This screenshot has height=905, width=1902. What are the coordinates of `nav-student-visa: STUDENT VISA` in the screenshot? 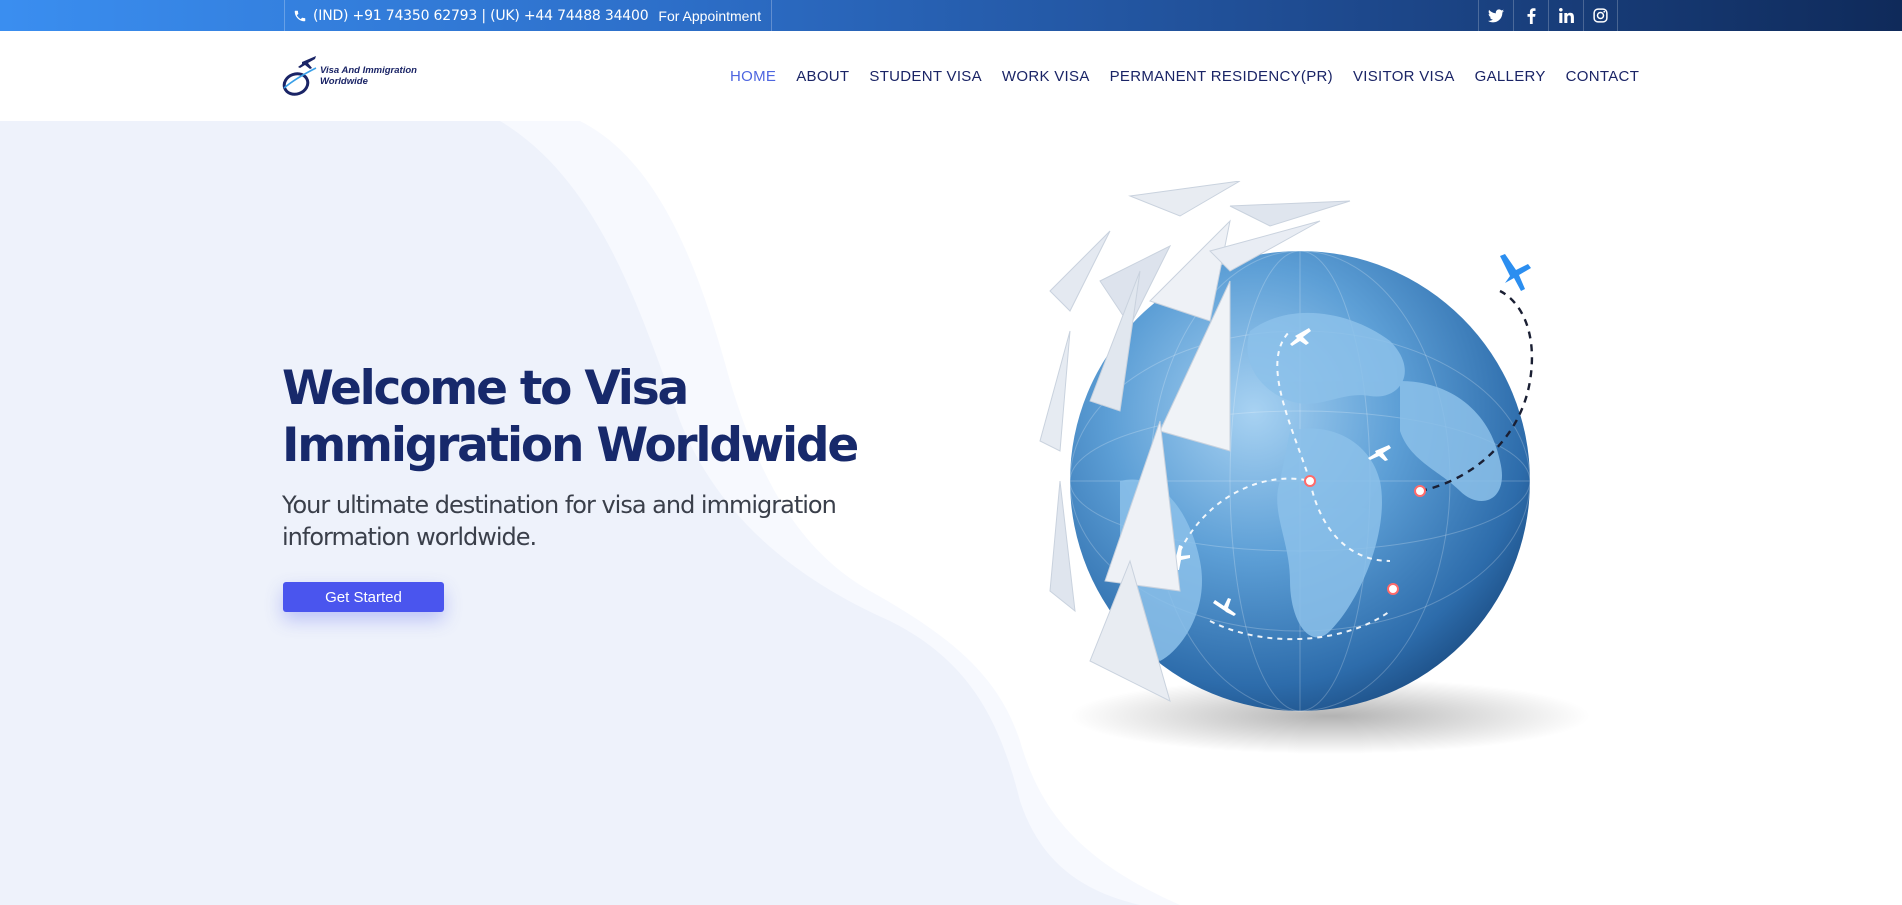 It's located at (925, 76).